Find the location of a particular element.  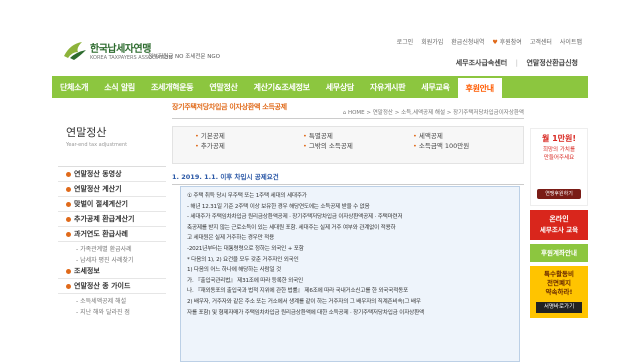

banner-text: 희망의 가치를 만들어주세요 is located at coordinates (559, 154).